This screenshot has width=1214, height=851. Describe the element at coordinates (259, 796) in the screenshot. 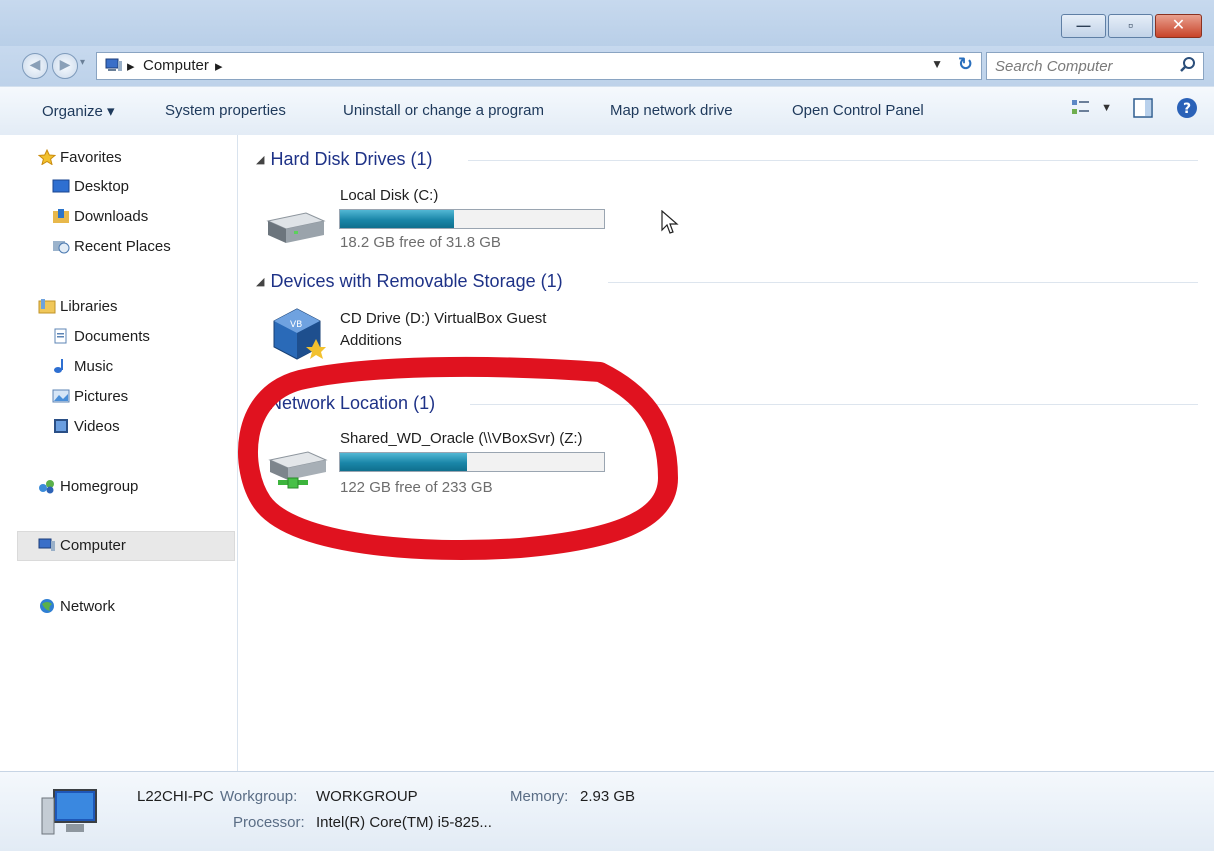

I see `workgroup-label: Workgroup:` at that location.